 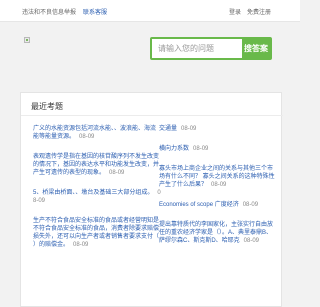 I want to click on report-link: 违法和不良信息举报, so click(x=49, y=11).